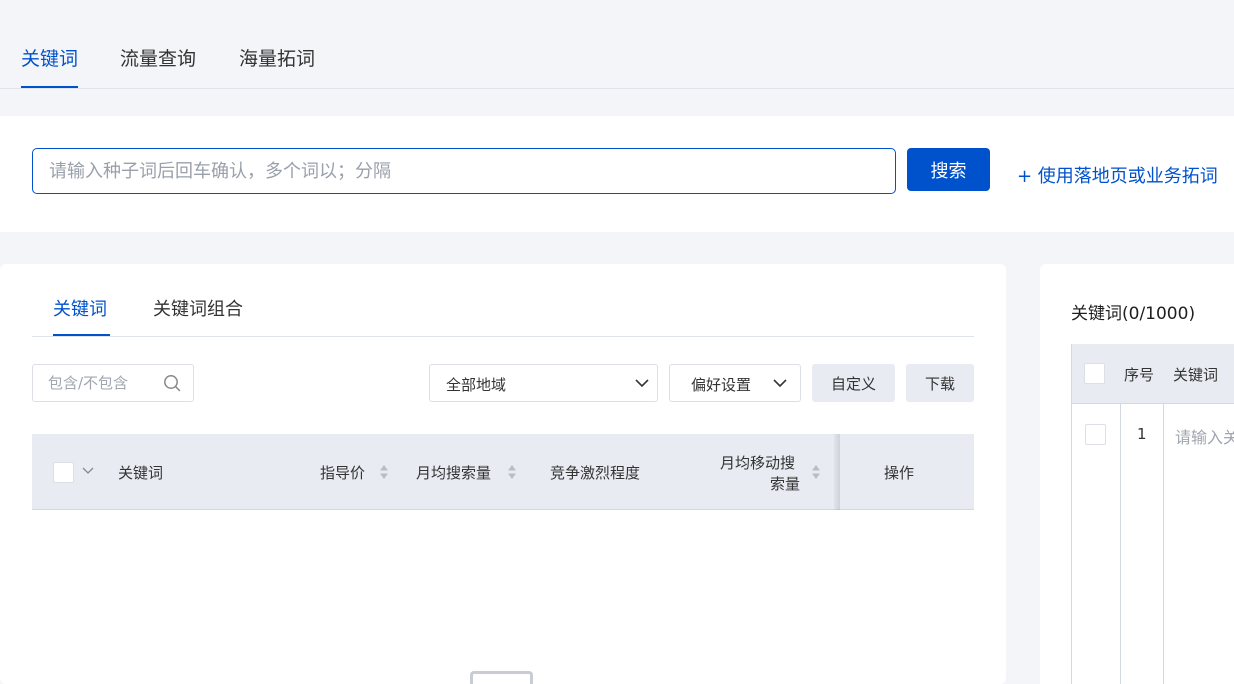  Describe the element at coordinates (80, 308) in the screenshot. I see `sub-tab-keywords: 关键词` at that location.